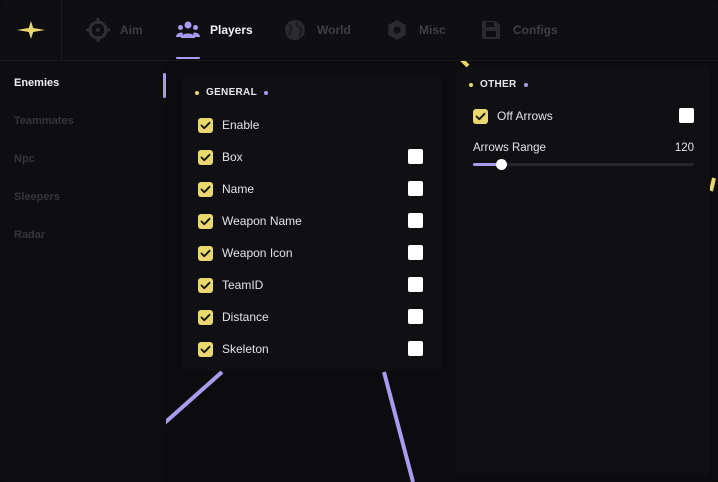 The image size is (718, 482). Describe the element at coordinates (359, 30) in the screenshot. I see `top-navigation-bar: Aim Players World Misc Configs` at that location.